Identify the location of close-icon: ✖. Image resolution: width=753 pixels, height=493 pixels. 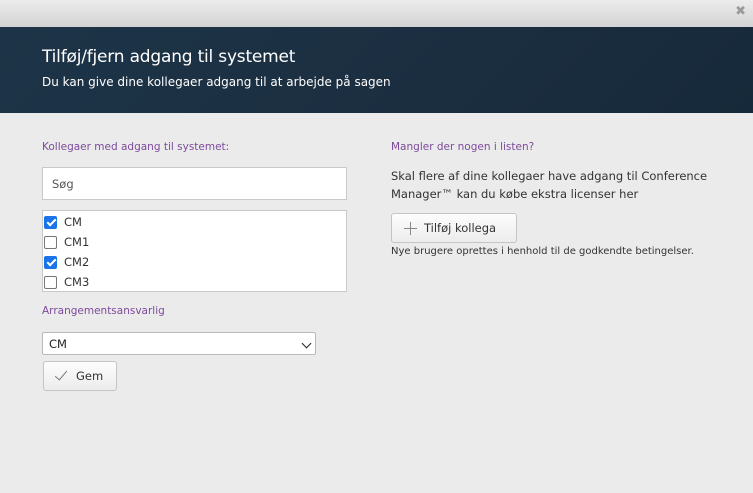
(740, 12).